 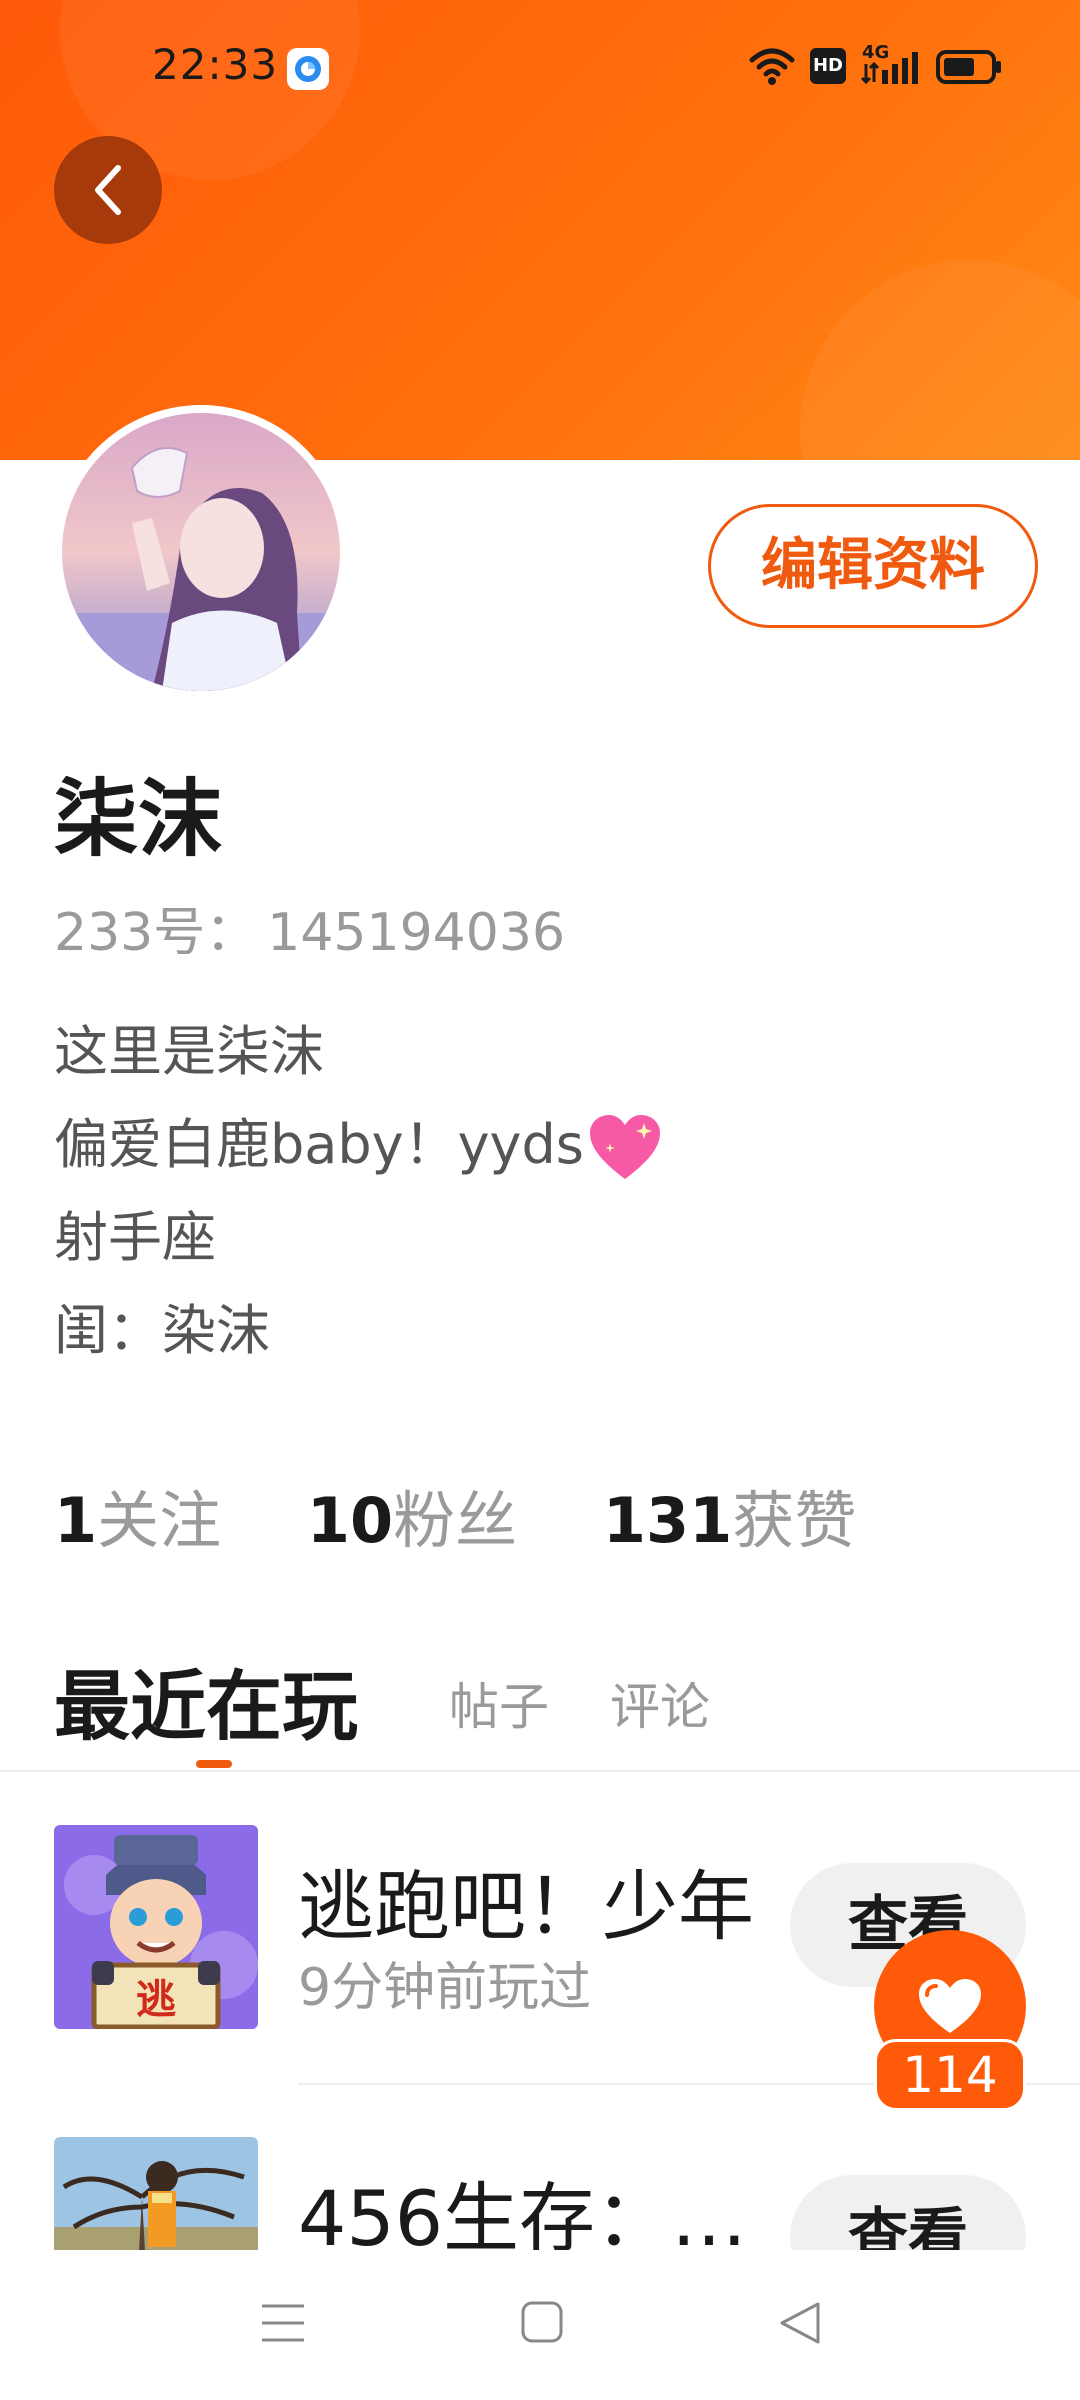 I want to click on bio: 这里是柒沫 偏爱白鹿baby！yyds 射手座 闺：染沫, so click(x=358, y=1191).